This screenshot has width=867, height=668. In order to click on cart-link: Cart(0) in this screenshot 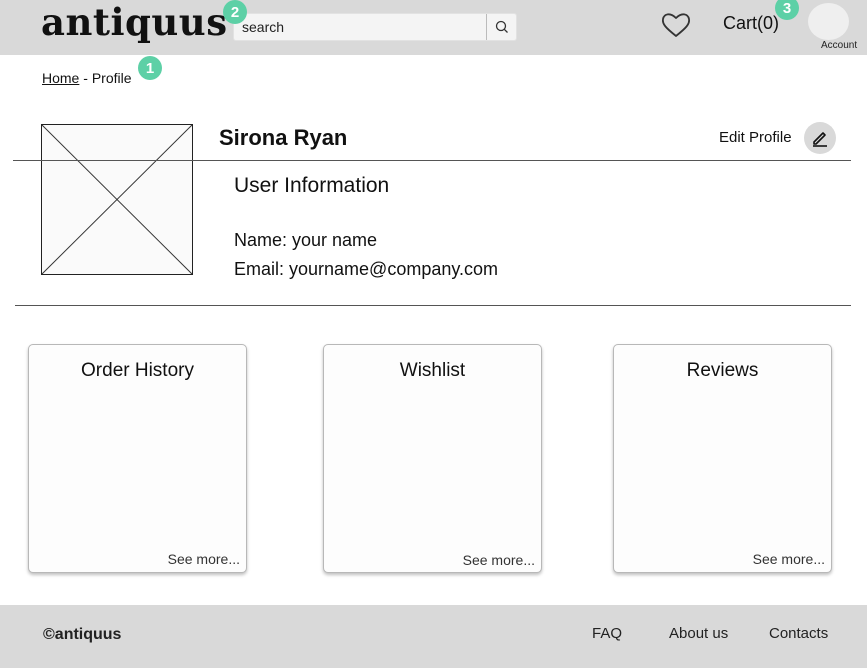, I will do `click(751, 23)`.